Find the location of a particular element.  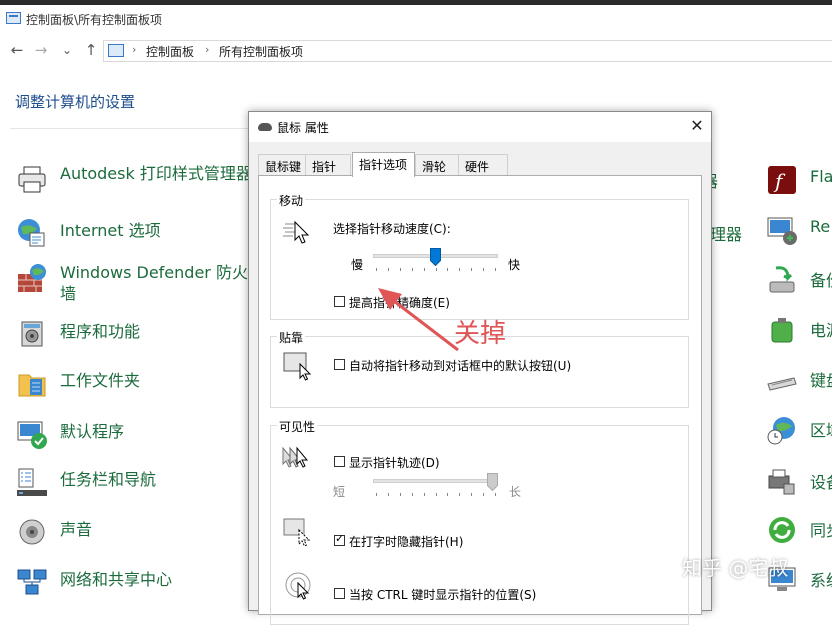

devices-icon is located at coordinates (781, 482).